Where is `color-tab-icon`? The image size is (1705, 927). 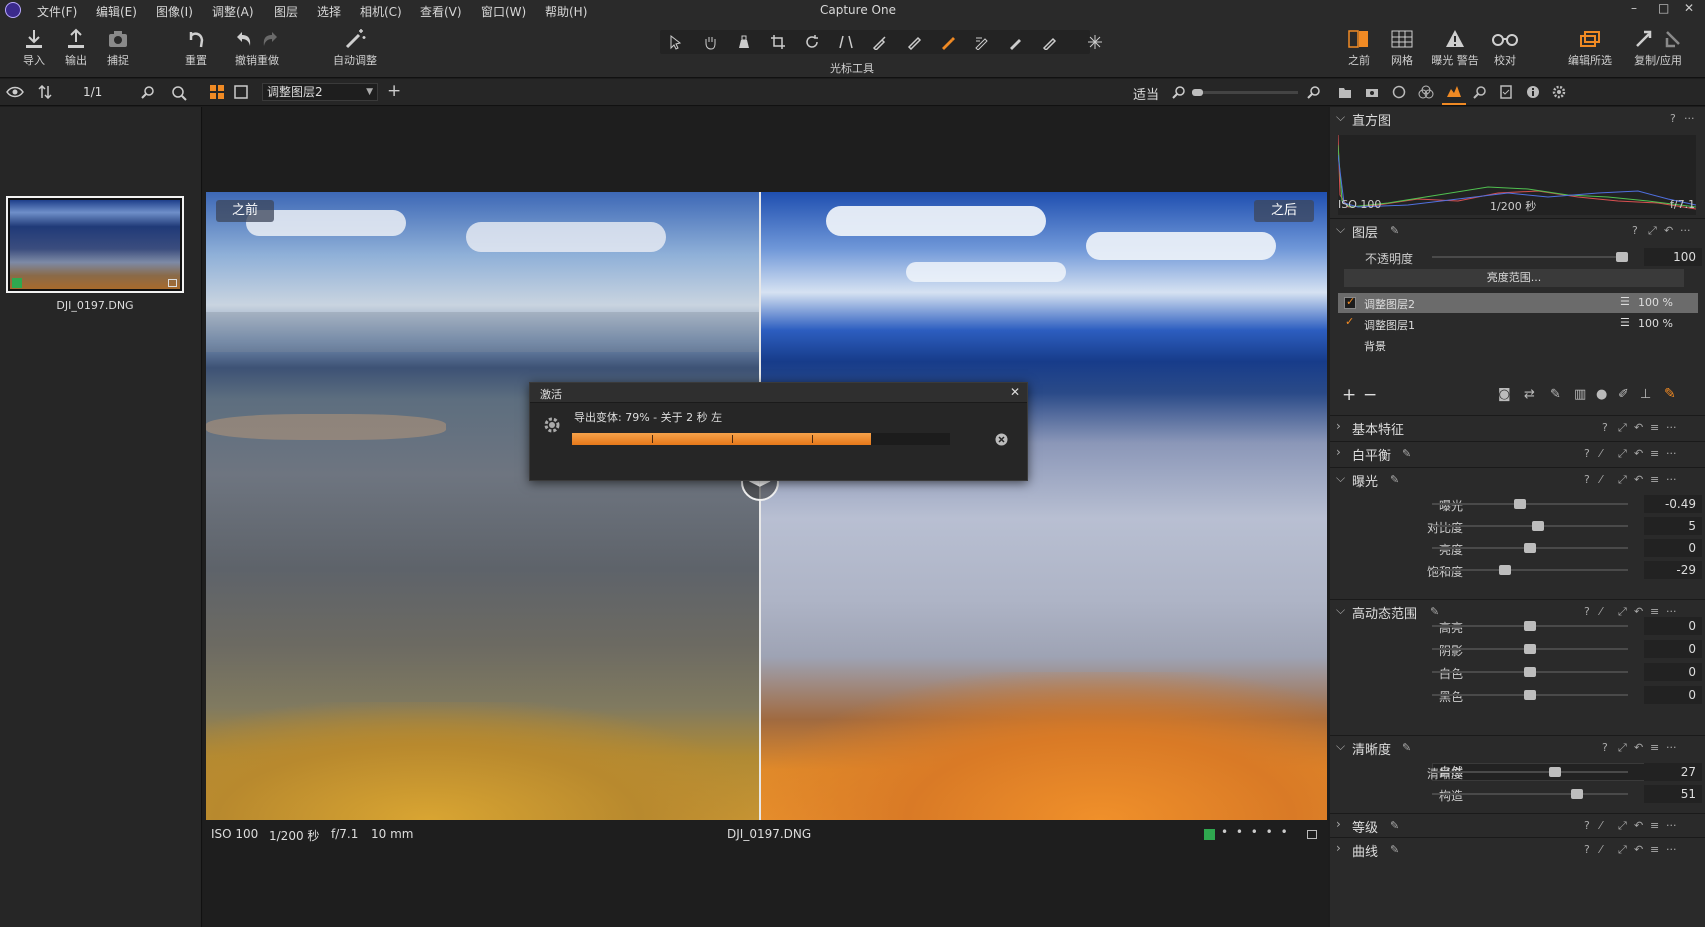 color-tab-icon is located at coordinates (1426, 92).